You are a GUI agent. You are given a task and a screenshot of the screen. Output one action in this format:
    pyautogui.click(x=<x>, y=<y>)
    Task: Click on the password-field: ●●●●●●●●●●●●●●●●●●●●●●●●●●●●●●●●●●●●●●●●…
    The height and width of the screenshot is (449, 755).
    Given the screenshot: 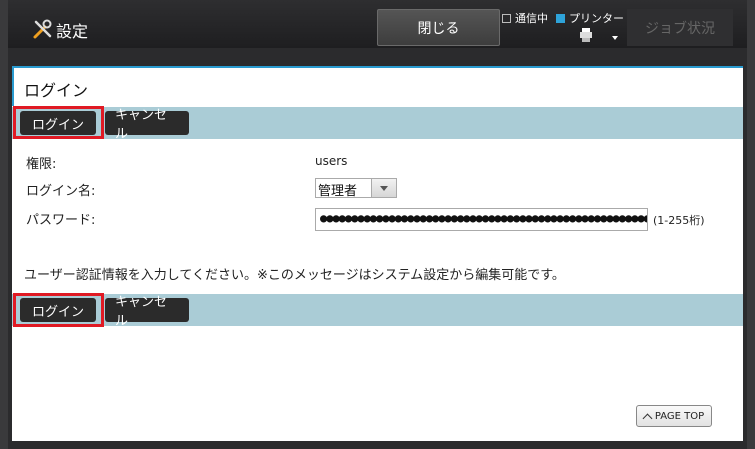 What is the action you would take?
    pyautogui.click(x=481, y=219)
    